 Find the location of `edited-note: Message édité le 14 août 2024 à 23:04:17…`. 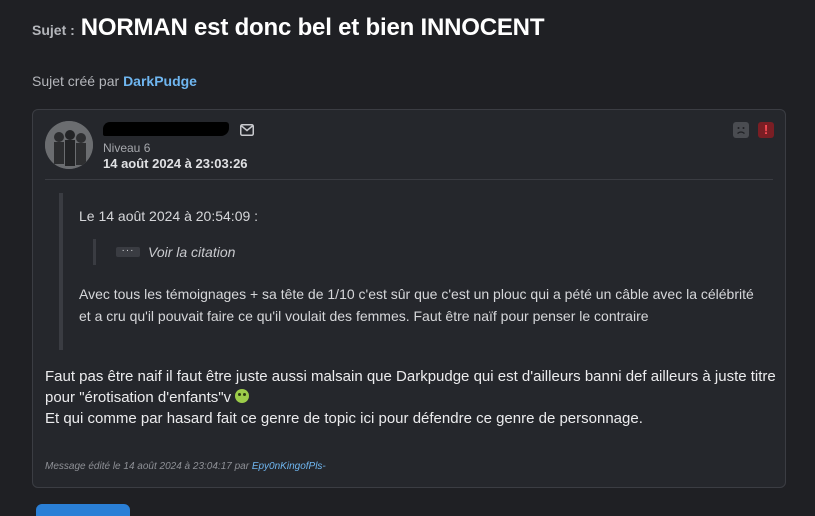

edited-note: Message édité le 14 août 2024 à 23:04:17… is located at coordinates (185, 466).